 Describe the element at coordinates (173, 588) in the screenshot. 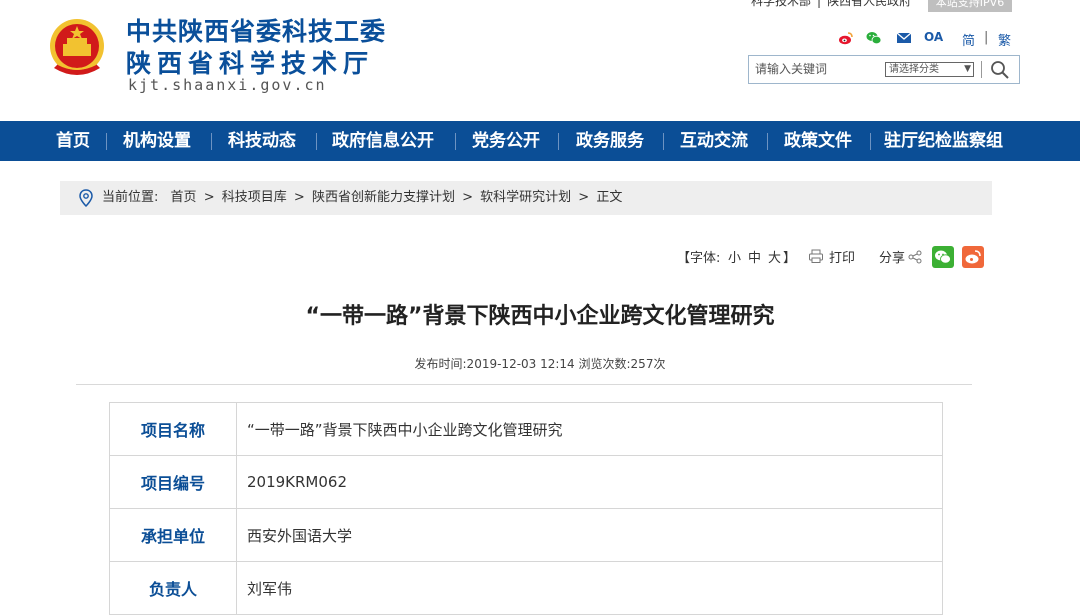

I see `row-key-leader: 负责人` at that location.